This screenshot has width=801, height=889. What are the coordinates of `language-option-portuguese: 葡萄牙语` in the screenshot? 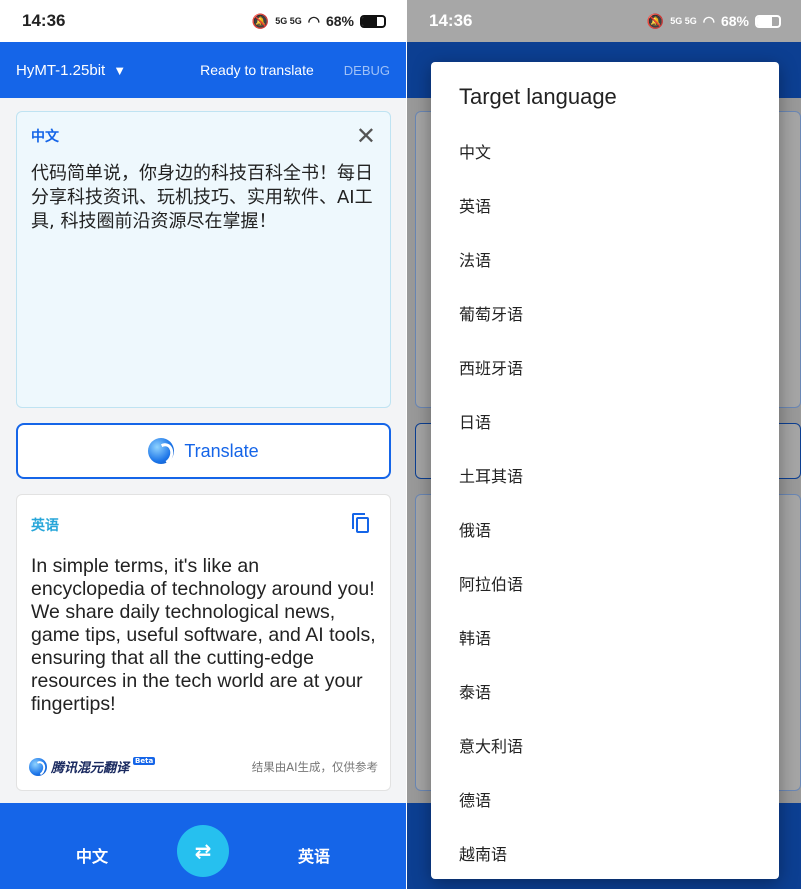 It's located at (619, 313).